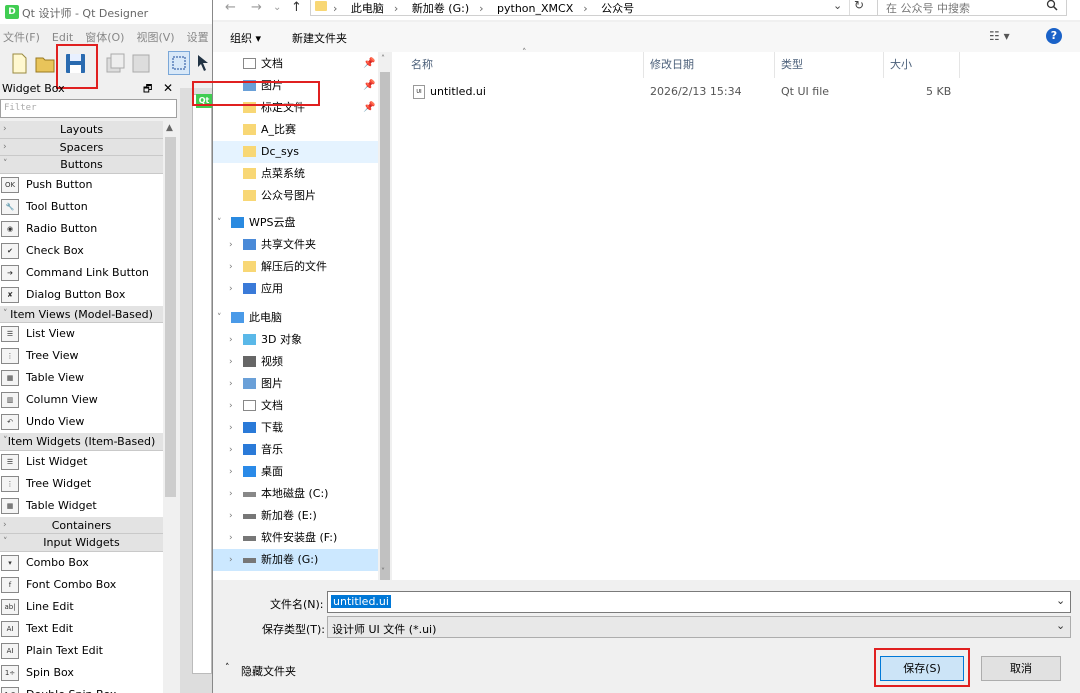  Describe the element at coordinates (81, 207) in the screenshot. I see `widget-item: 🔧 Tool Button` at that location.